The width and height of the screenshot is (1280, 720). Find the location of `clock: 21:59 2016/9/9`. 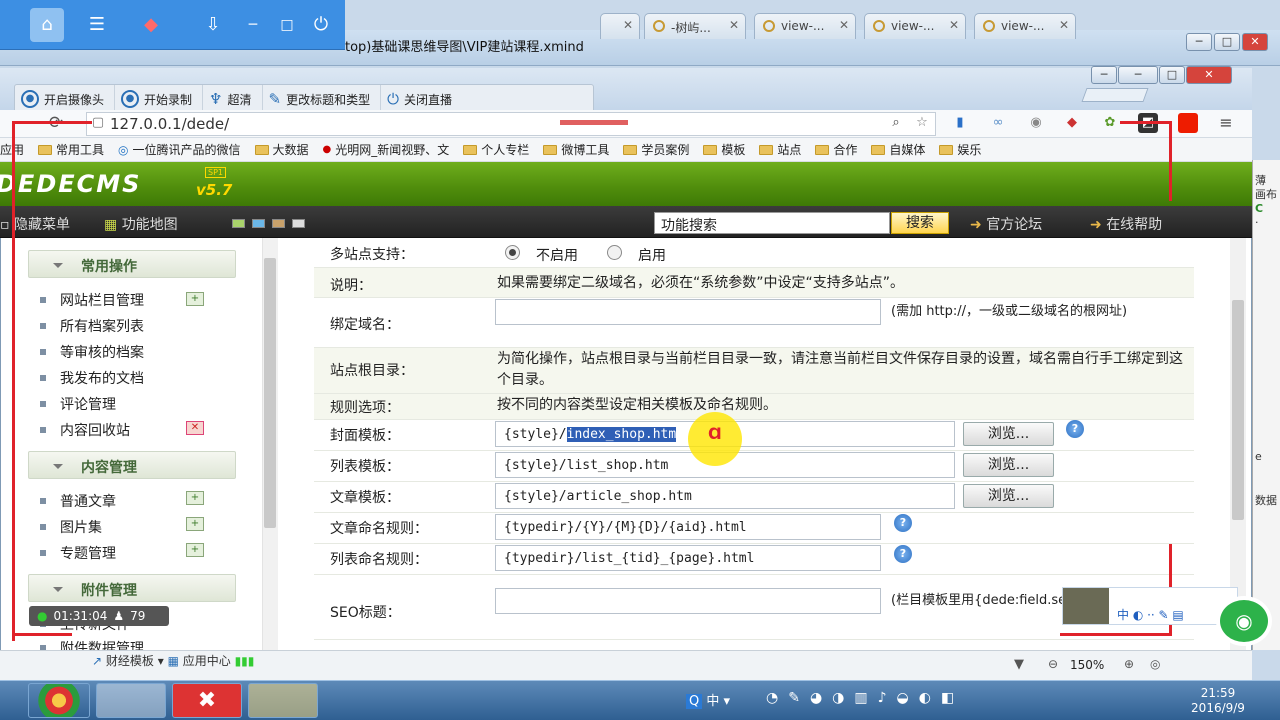

clock: 21:59 2016/9/9 is located at coordinates (1218, 701).